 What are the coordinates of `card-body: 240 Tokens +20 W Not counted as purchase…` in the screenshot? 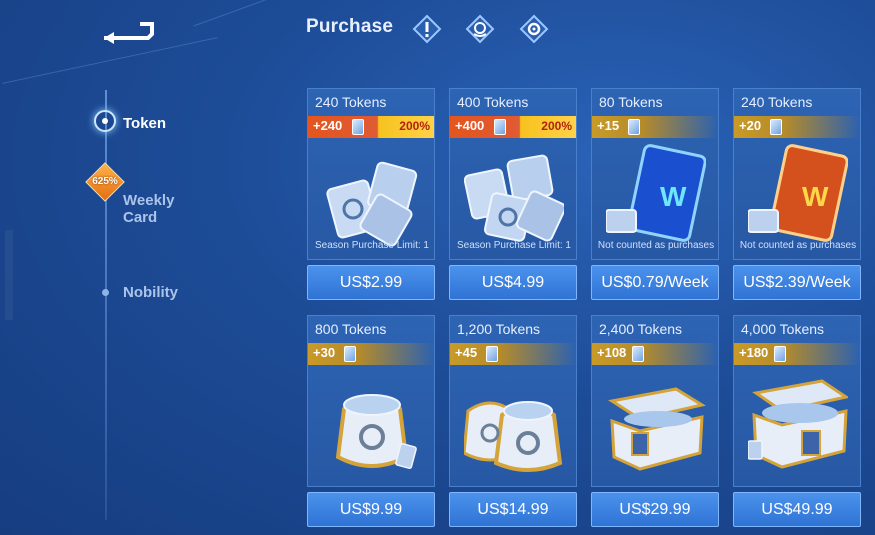 It's located at (797, 174).